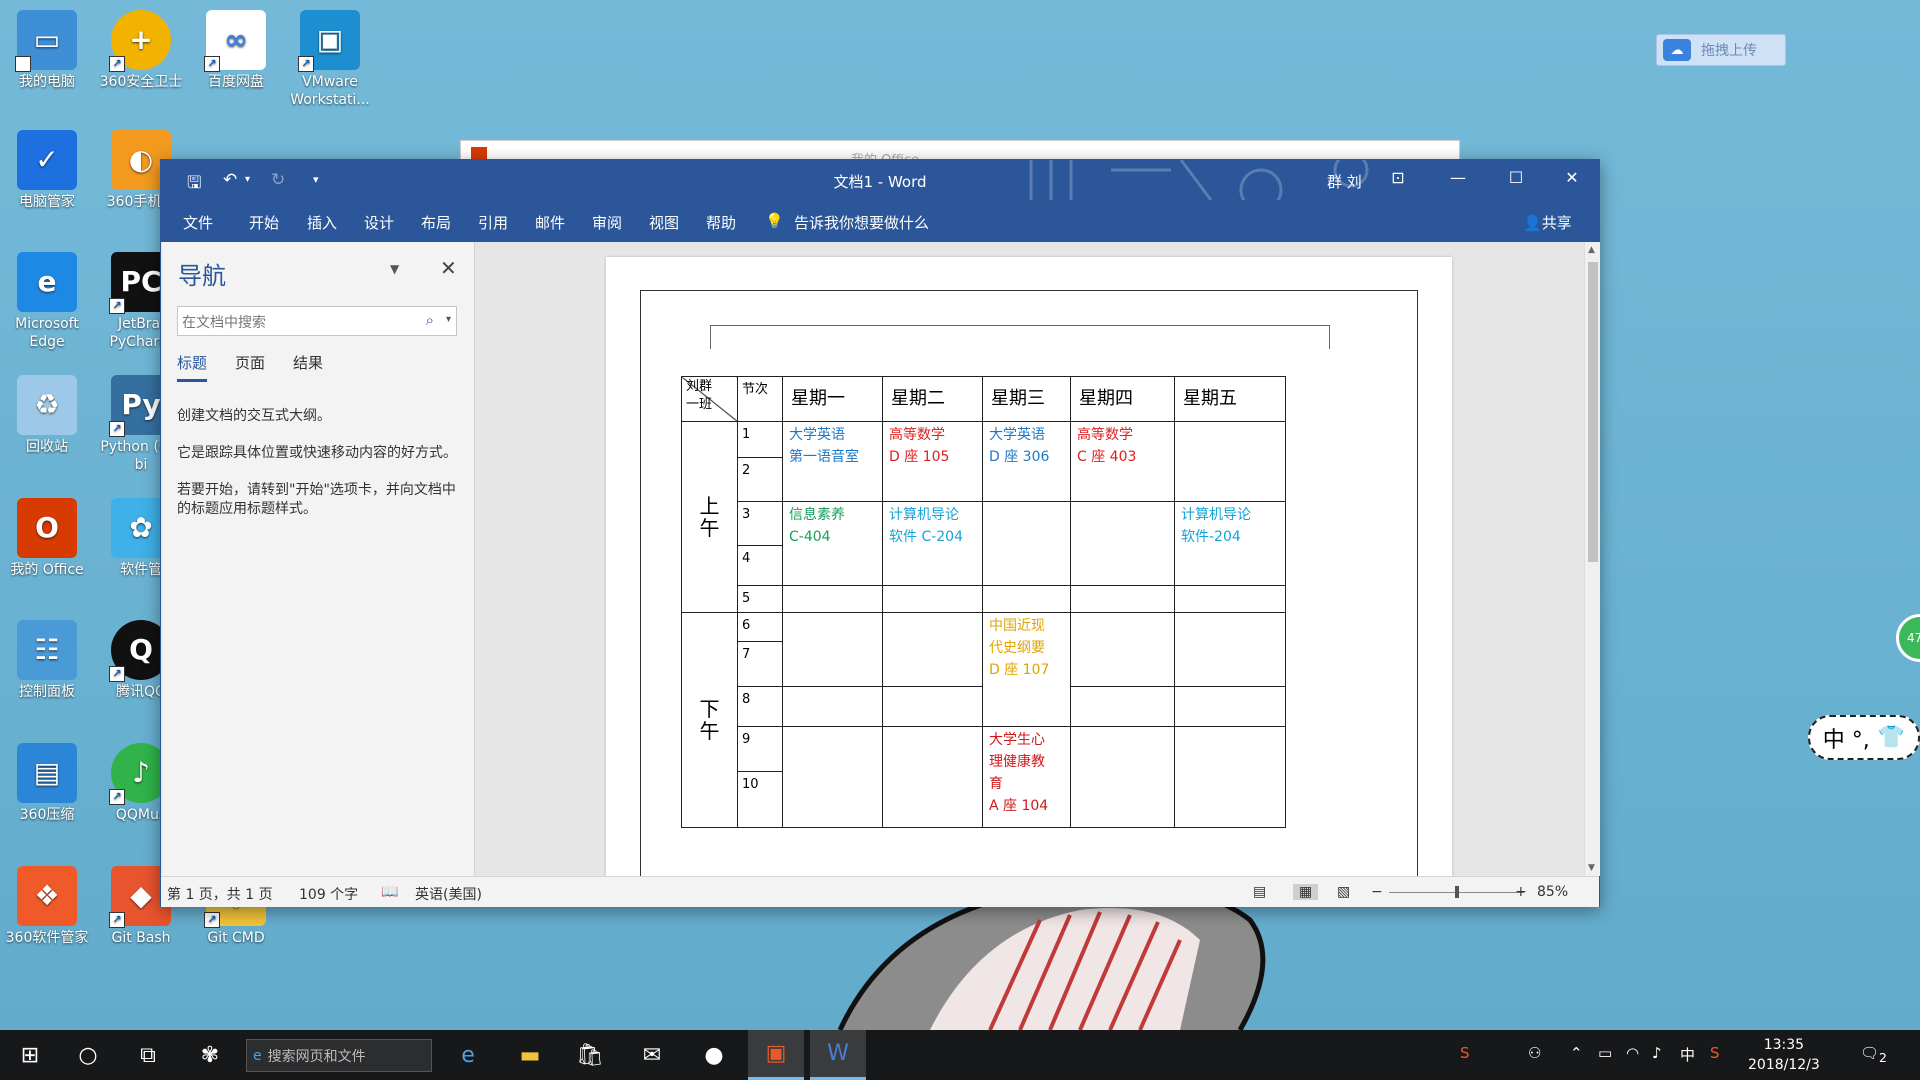  What do you see at coordinates (448, 268) in the screenshot?
I see `nav-close-icon: ✕` at bounding box center [448, 268].